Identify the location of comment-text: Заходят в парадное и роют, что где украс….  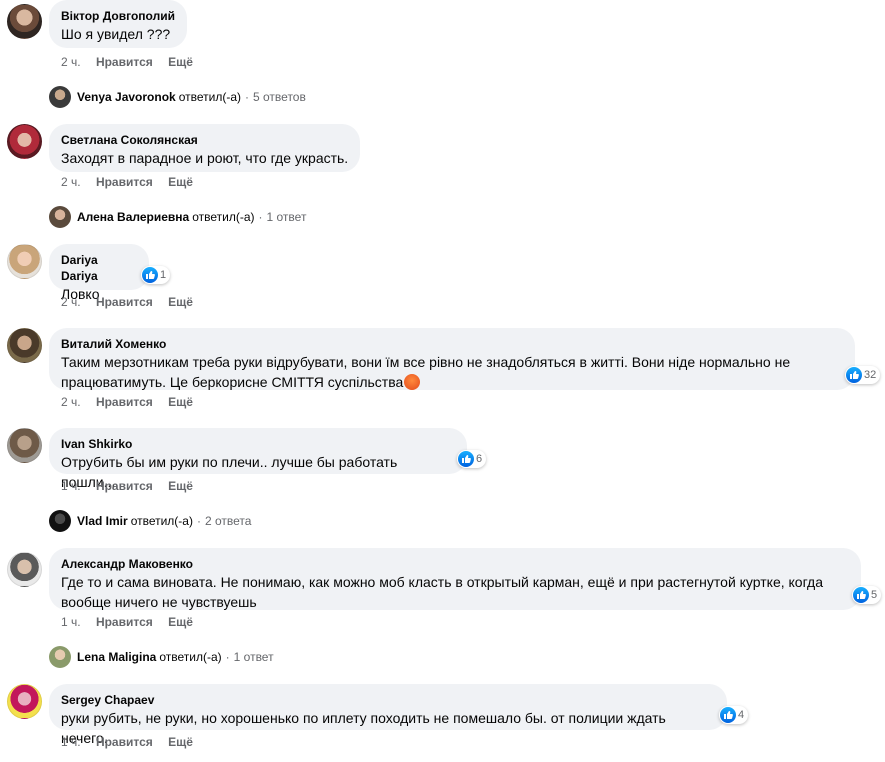
(205, 158).